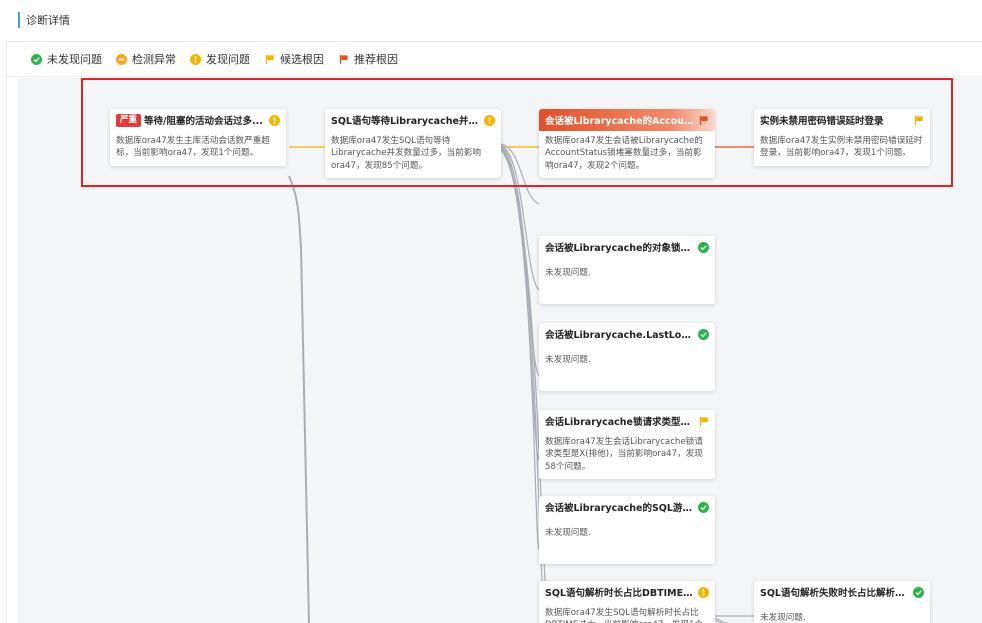 The image size is (982, 623). I want to click on card-title: SQL语句解析时长占比DBTIME过大, so click(620, 593).